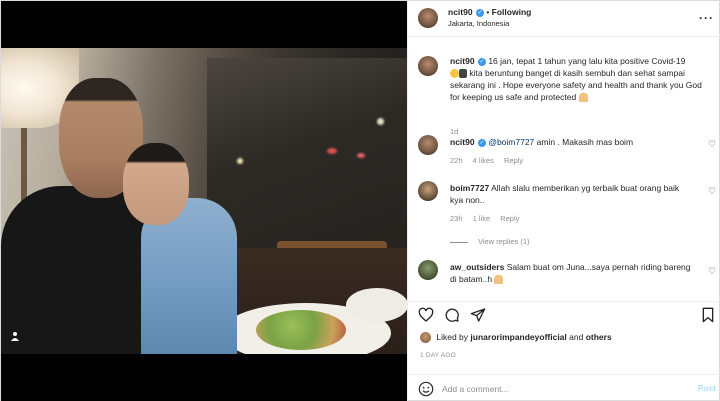 Image resolution: width=720 pixels, height=401 pixels. Describe the element at coordinates (483, 160) in the screenshot. I see `comment-likes: 4 likes` at that location.